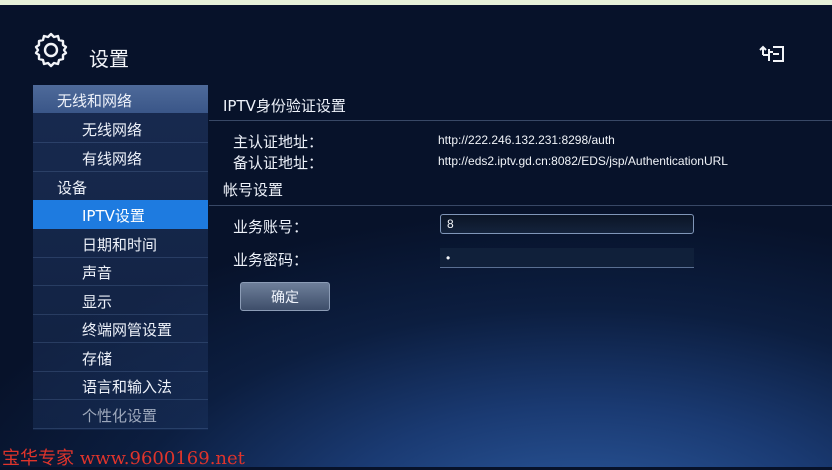  I want to click on sidebar-item-label: IPTV设置, so click(113, 216).